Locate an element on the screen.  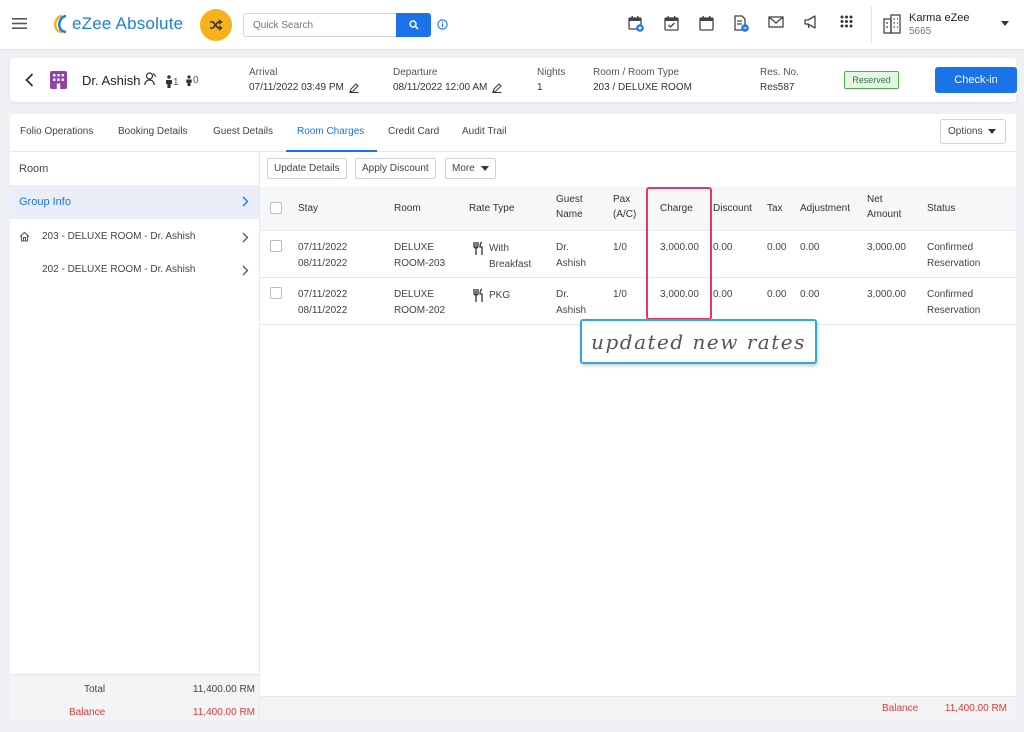
property-dropdown-icon is located at coordinates (1005, 23).